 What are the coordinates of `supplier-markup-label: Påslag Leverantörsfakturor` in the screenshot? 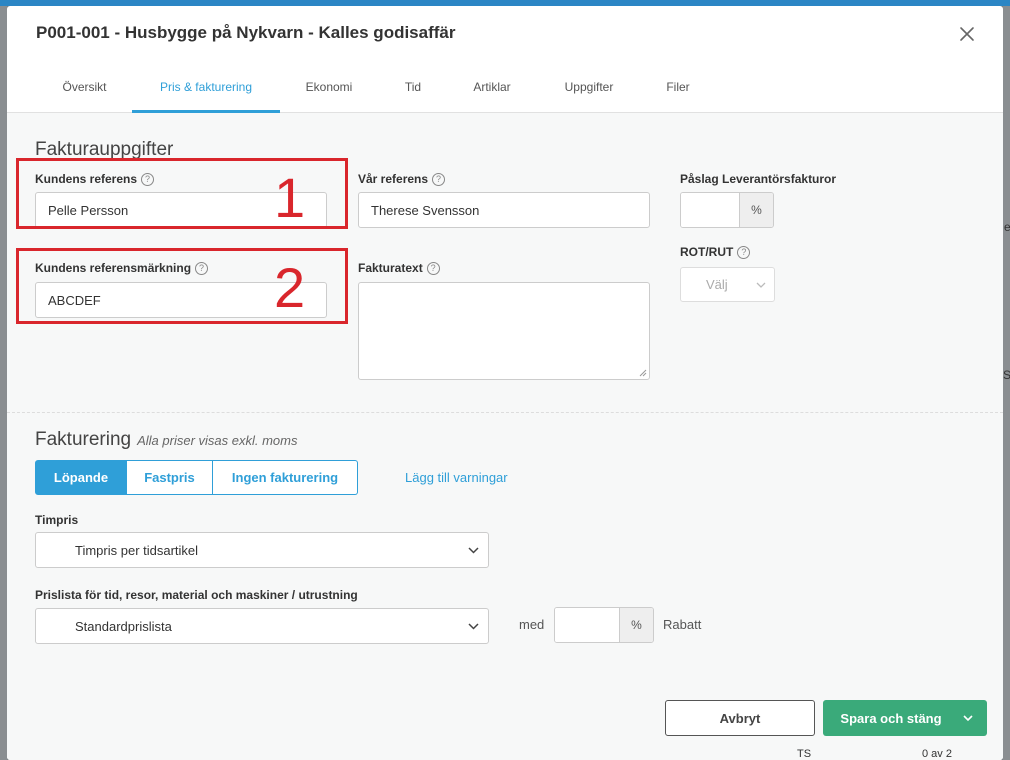 It's located at (758, 179).